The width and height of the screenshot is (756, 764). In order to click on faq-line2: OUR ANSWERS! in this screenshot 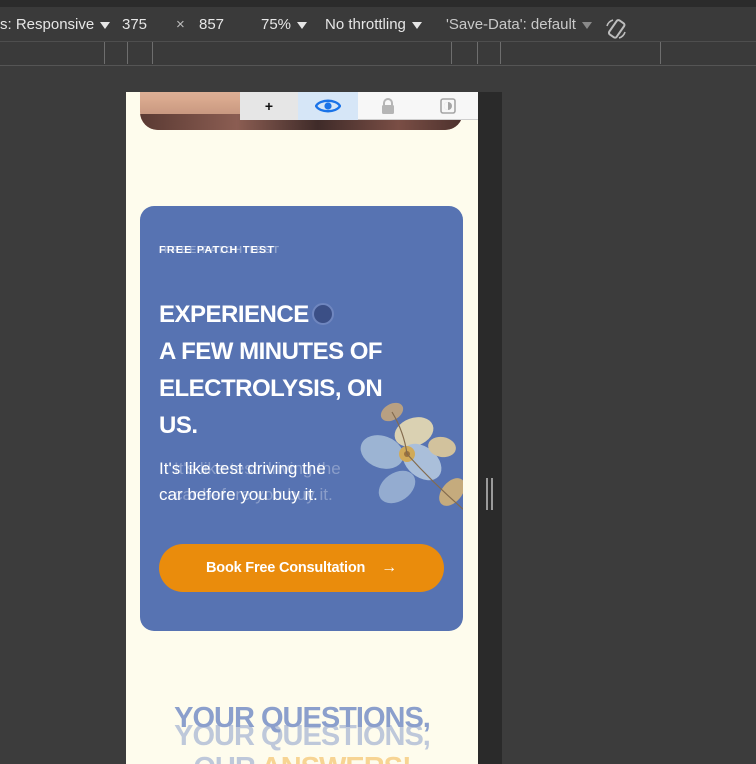, I will do `click(302, 758)`.